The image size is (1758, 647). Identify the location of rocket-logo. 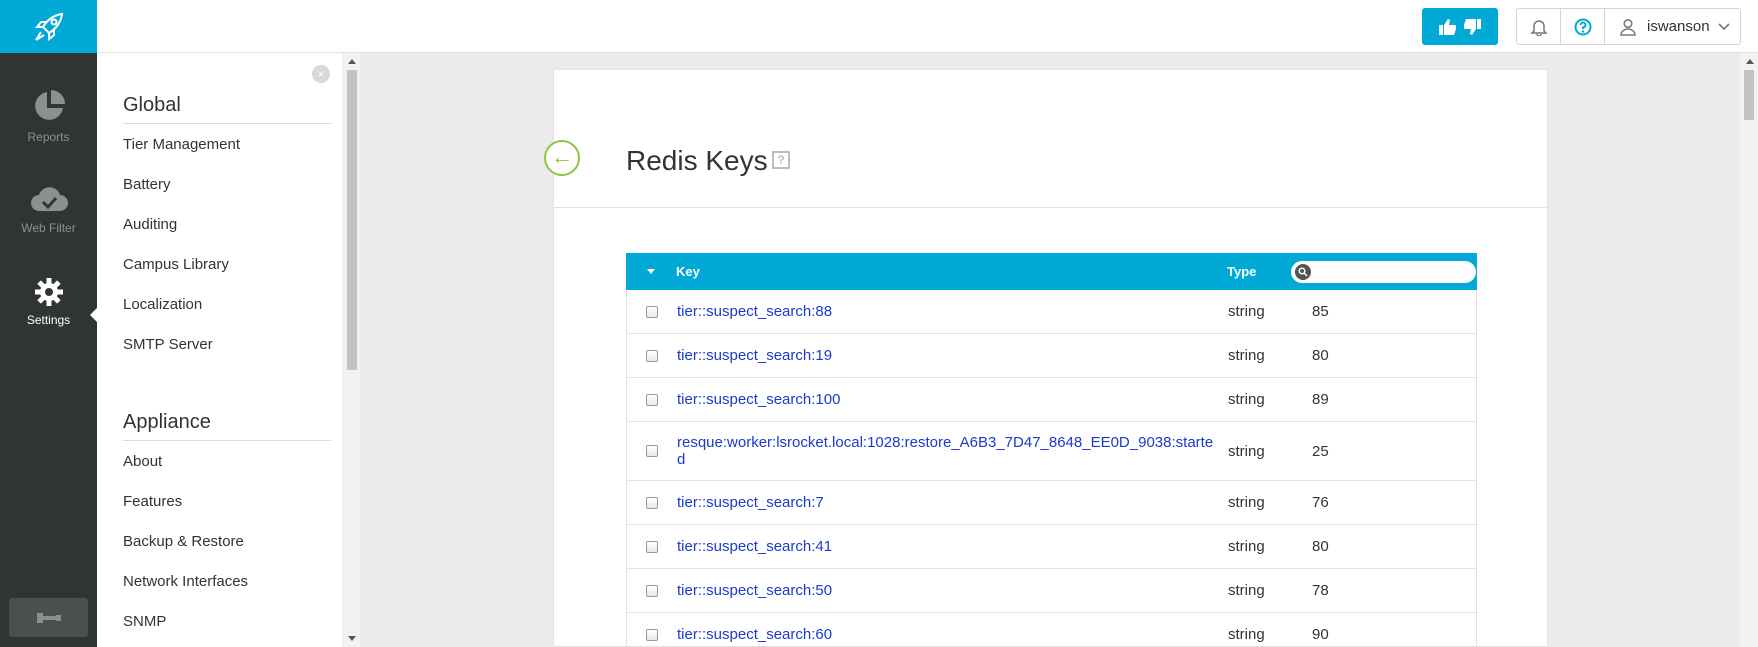
(48, 26).